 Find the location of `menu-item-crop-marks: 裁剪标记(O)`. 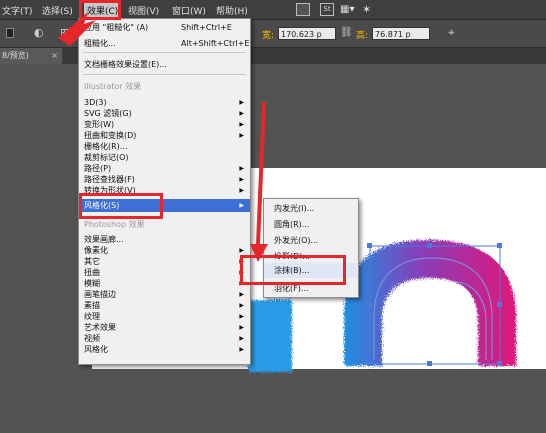

menu-item-crop-marks: 裁剪标记(O) is located at coordinates (164, 157).